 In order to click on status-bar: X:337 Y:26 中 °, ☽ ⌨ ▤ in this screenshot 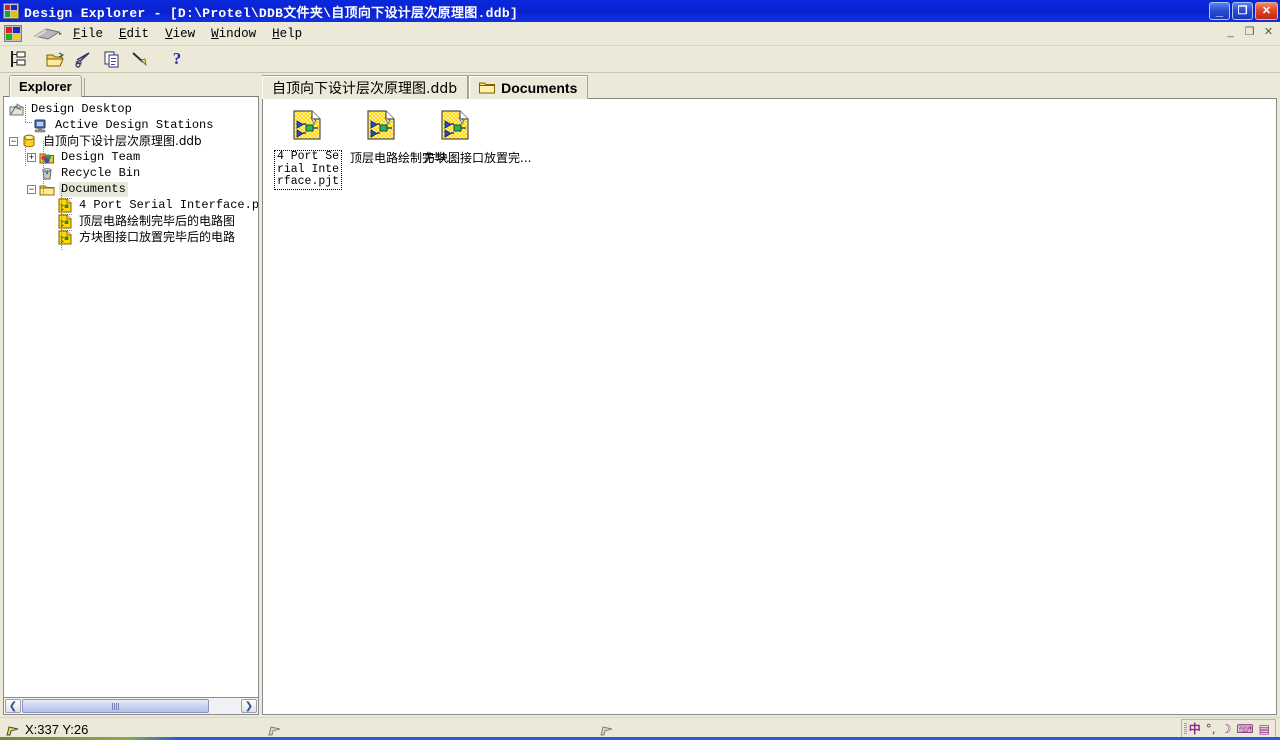, I will do `click(640, 728)`.